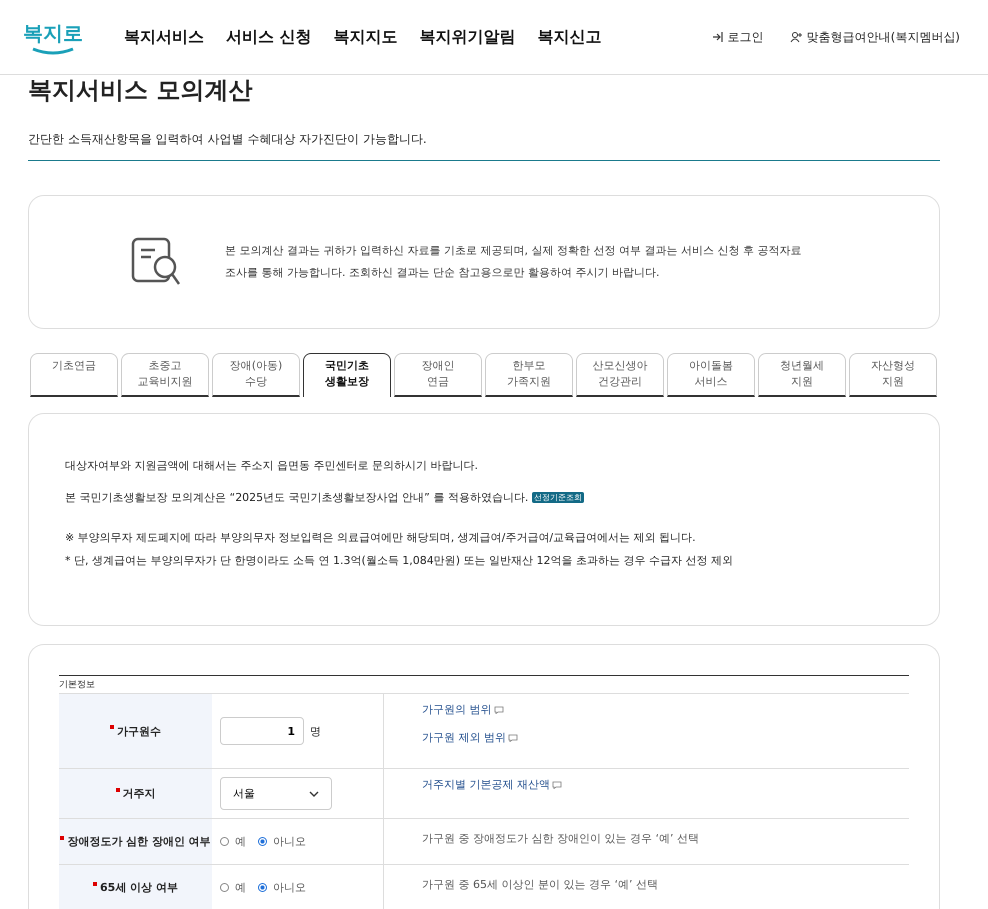  Describe the element at coordinates (272, 465) in the screenshot. I see `info-text: 대상자여부와 지원금액에 대해서는 주소지 읍면동 주민센터로 문의하시기 바랍니다.` at that location.